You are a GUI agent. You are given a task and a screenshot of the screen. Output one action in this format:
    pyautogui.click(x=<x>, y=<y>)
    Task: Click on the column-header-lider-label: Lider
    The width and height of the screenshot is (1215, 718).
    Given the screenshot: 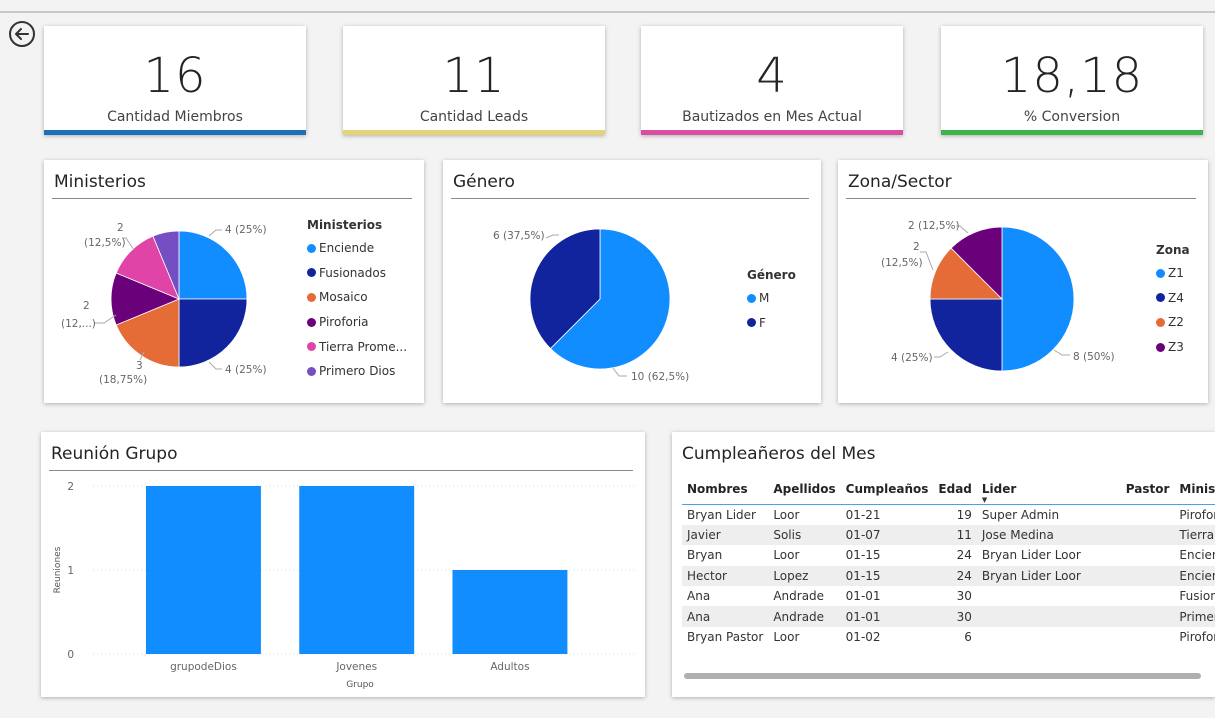 What is the action you would take?
    pyautogui.click(x=999, y=489)
    